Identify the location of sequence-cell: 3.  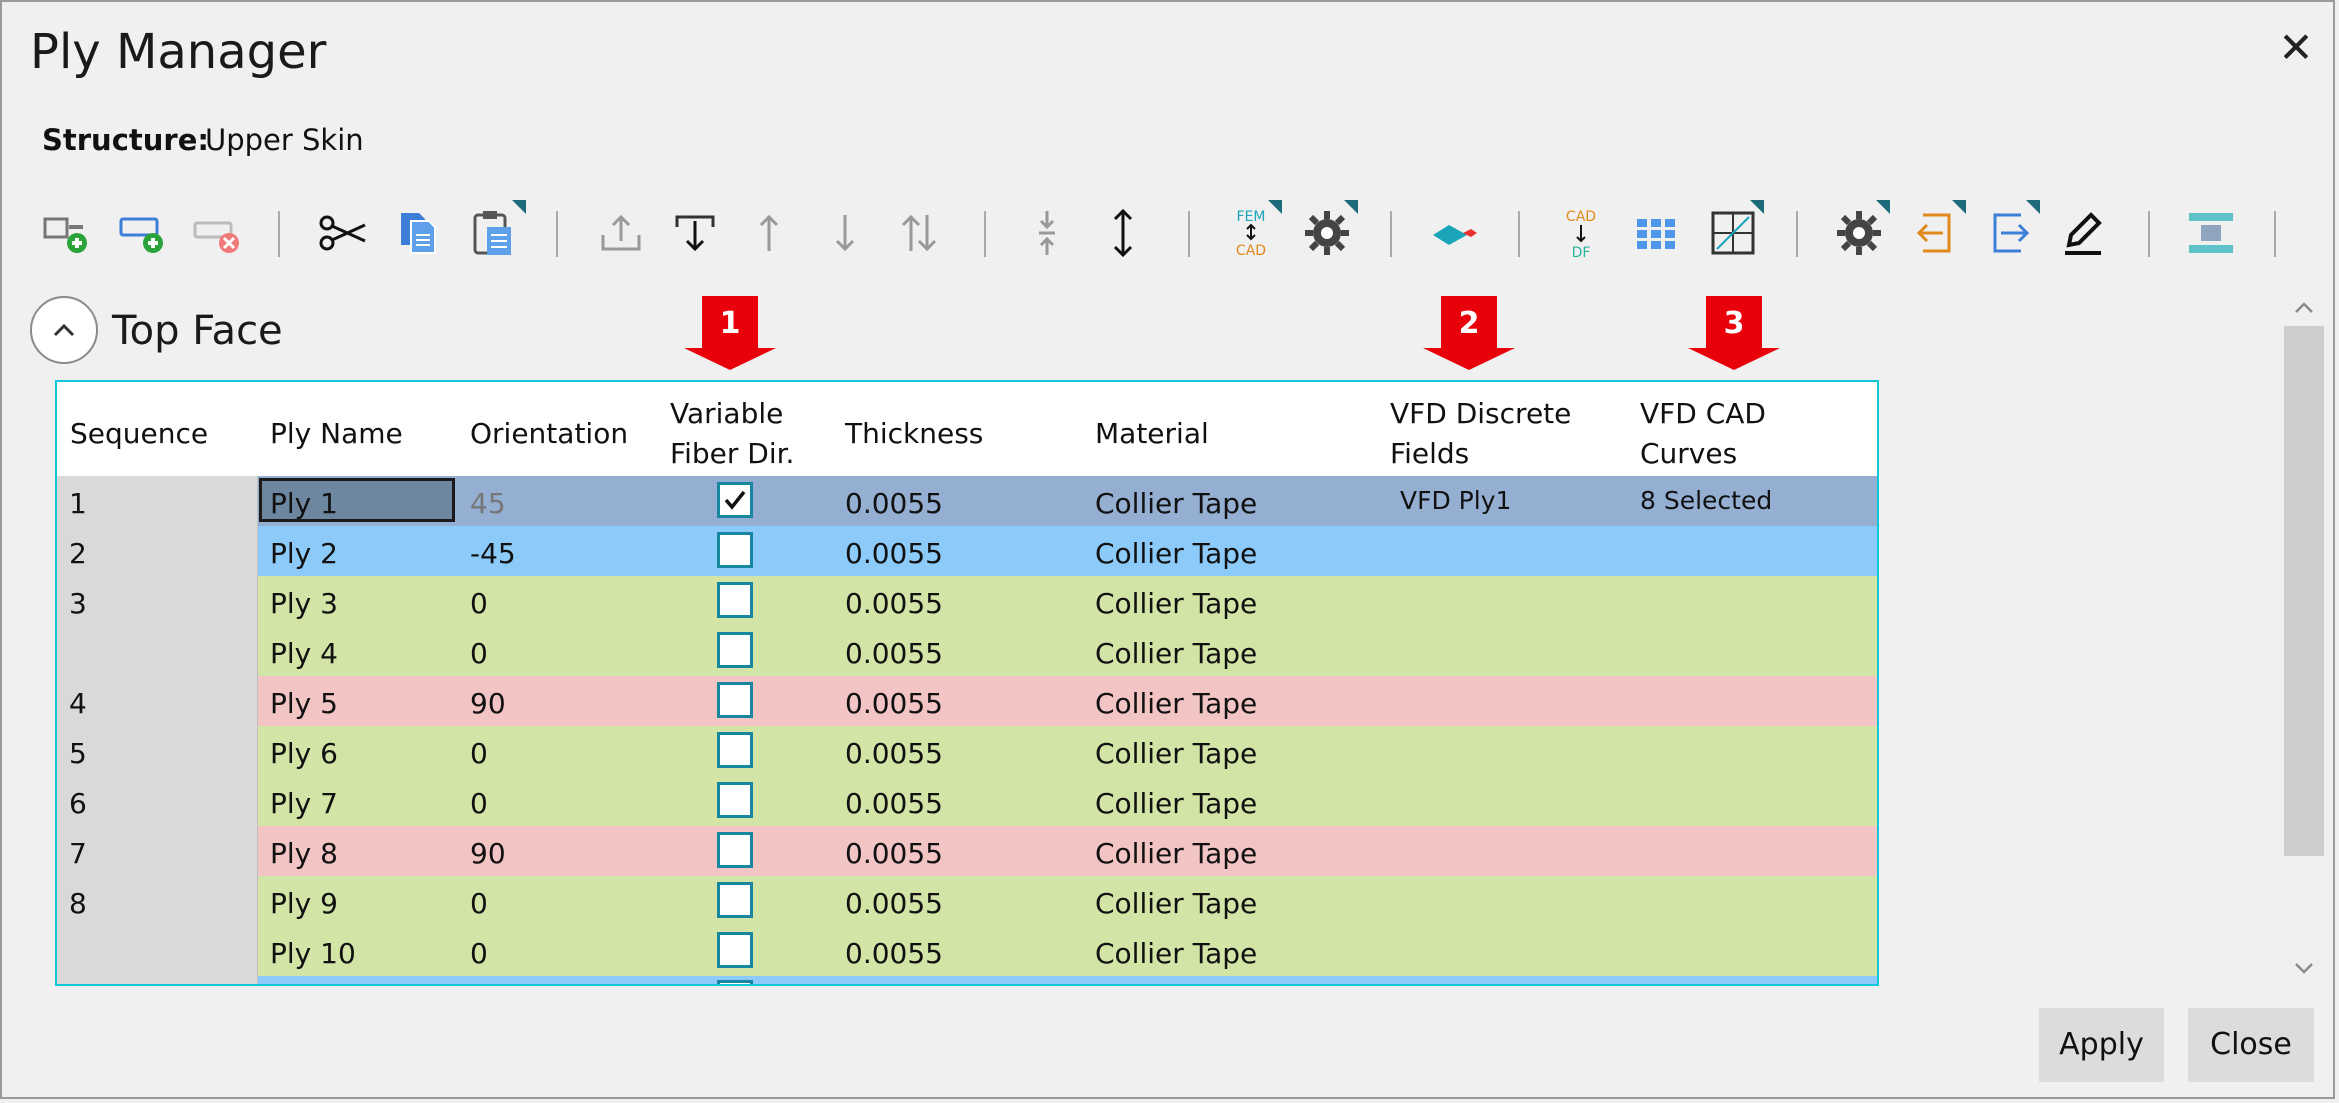
(157, 601).